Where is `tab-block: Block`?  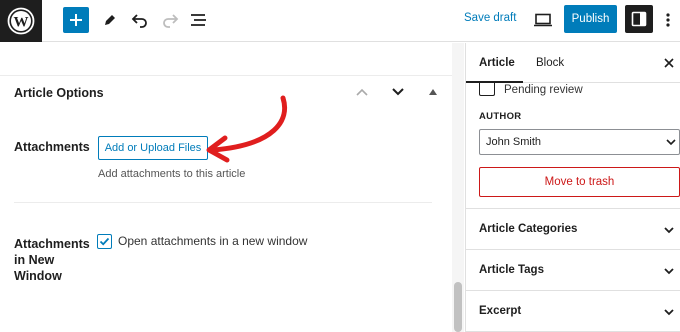
tab-block: Block is located at coordinates (550, 63).